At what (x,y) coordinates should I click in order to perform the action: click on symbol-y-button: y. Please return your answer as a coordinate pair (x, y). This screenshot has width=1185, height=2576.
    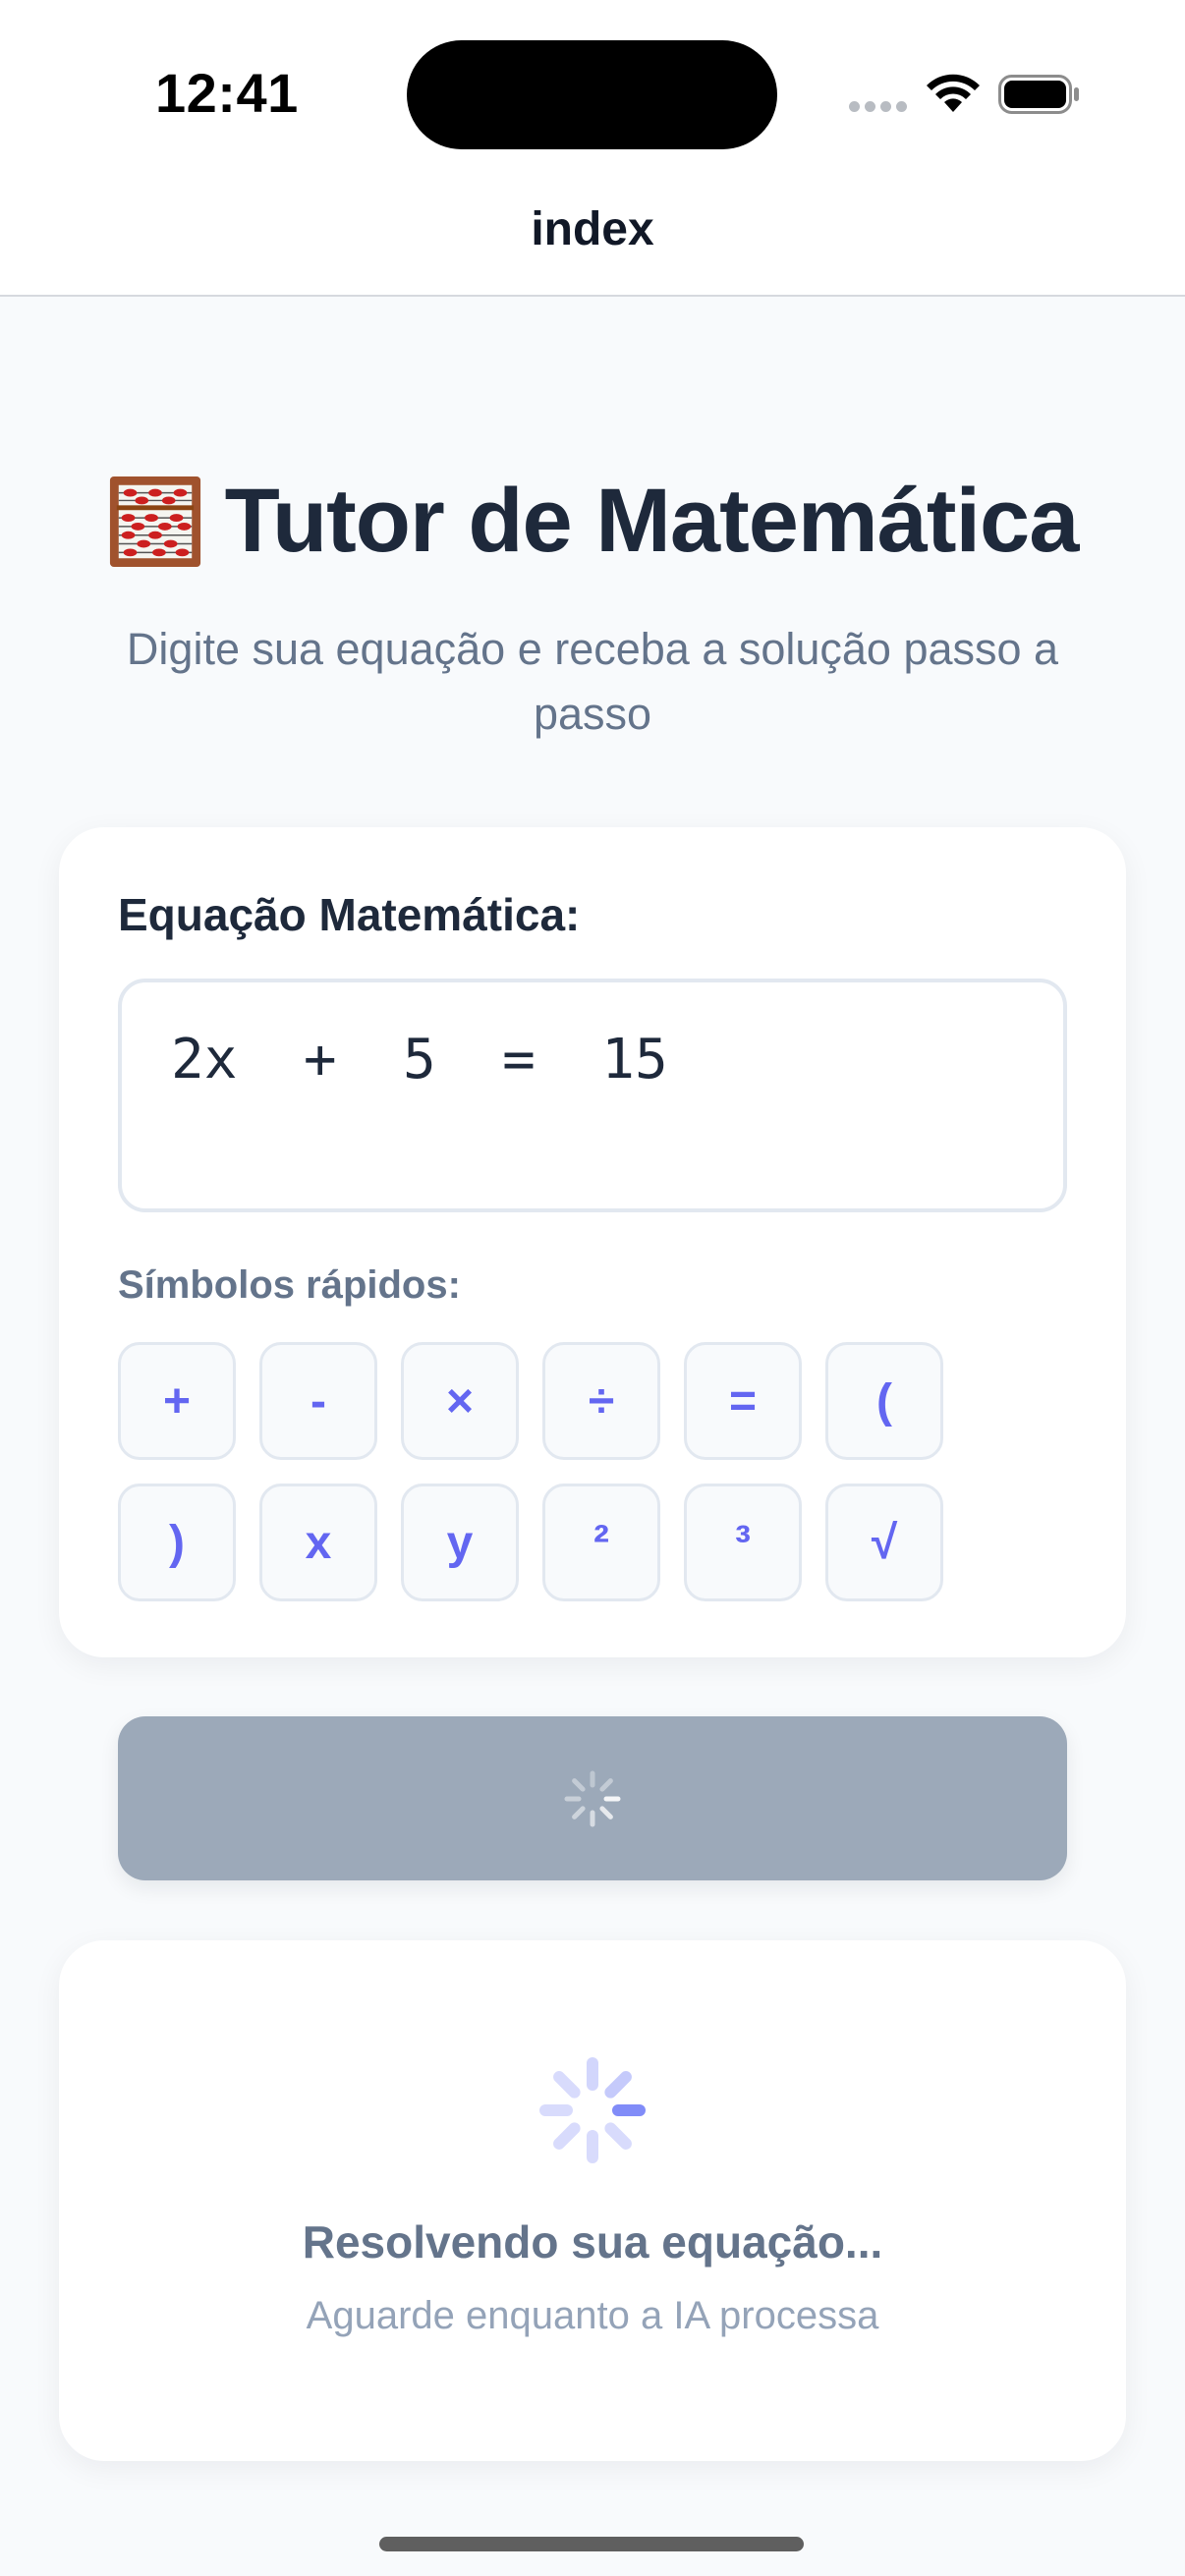
    Looking at the image, I should click on (460, 1542).